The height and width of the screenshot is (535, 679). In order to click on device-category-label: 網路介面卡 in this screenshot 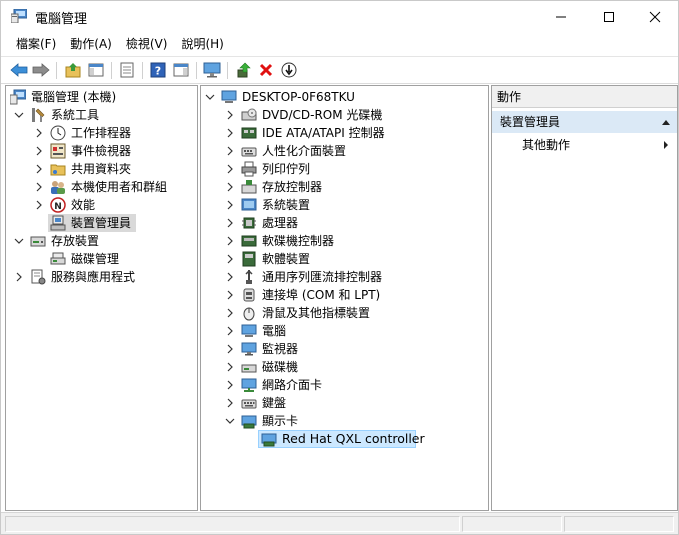, I will do `click(292, 385)`.